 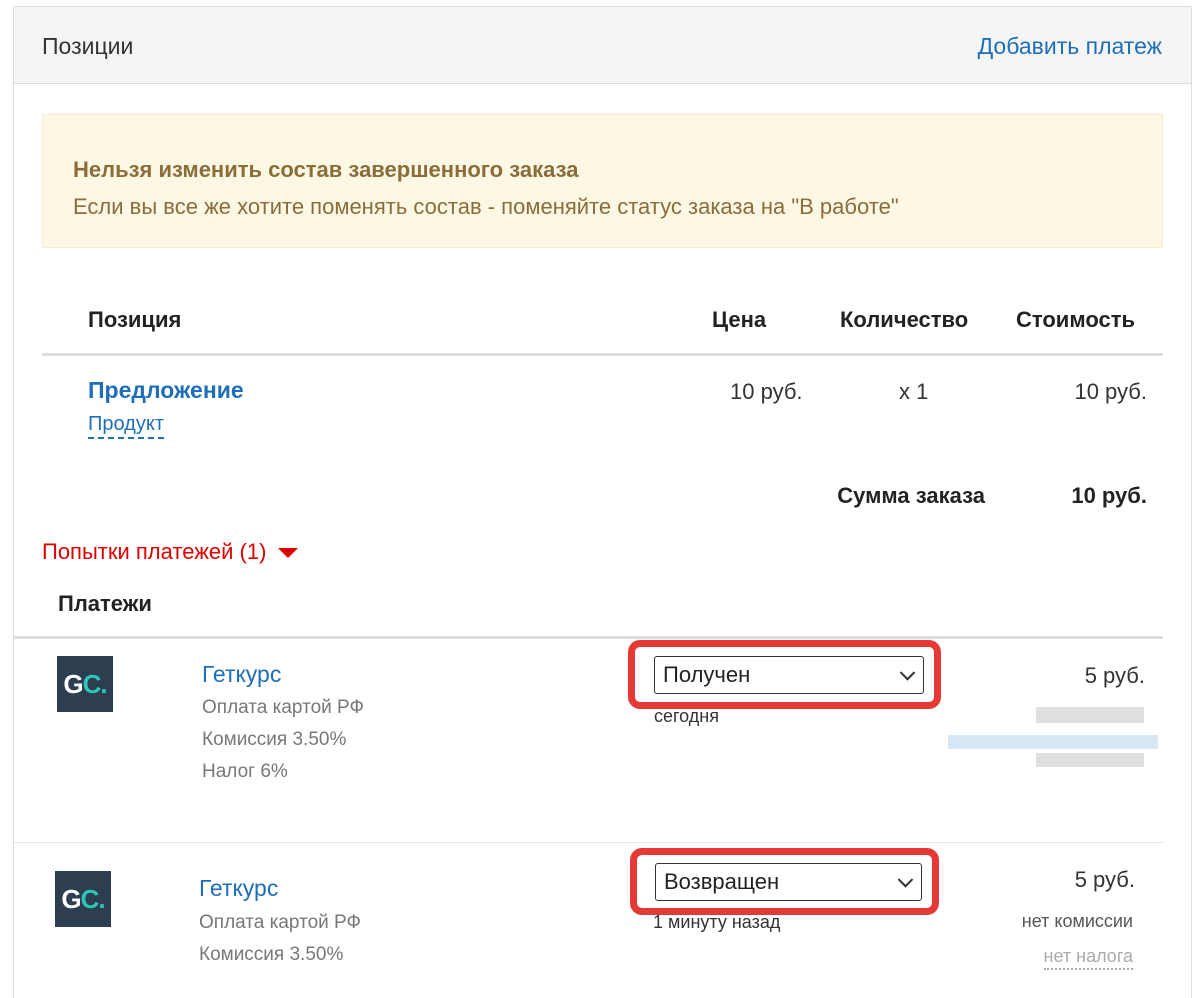 What do you see at coordinates (766, 391) in the screenshot?
I see `position-price: 10 руб.` at bounding box center [766, 391].